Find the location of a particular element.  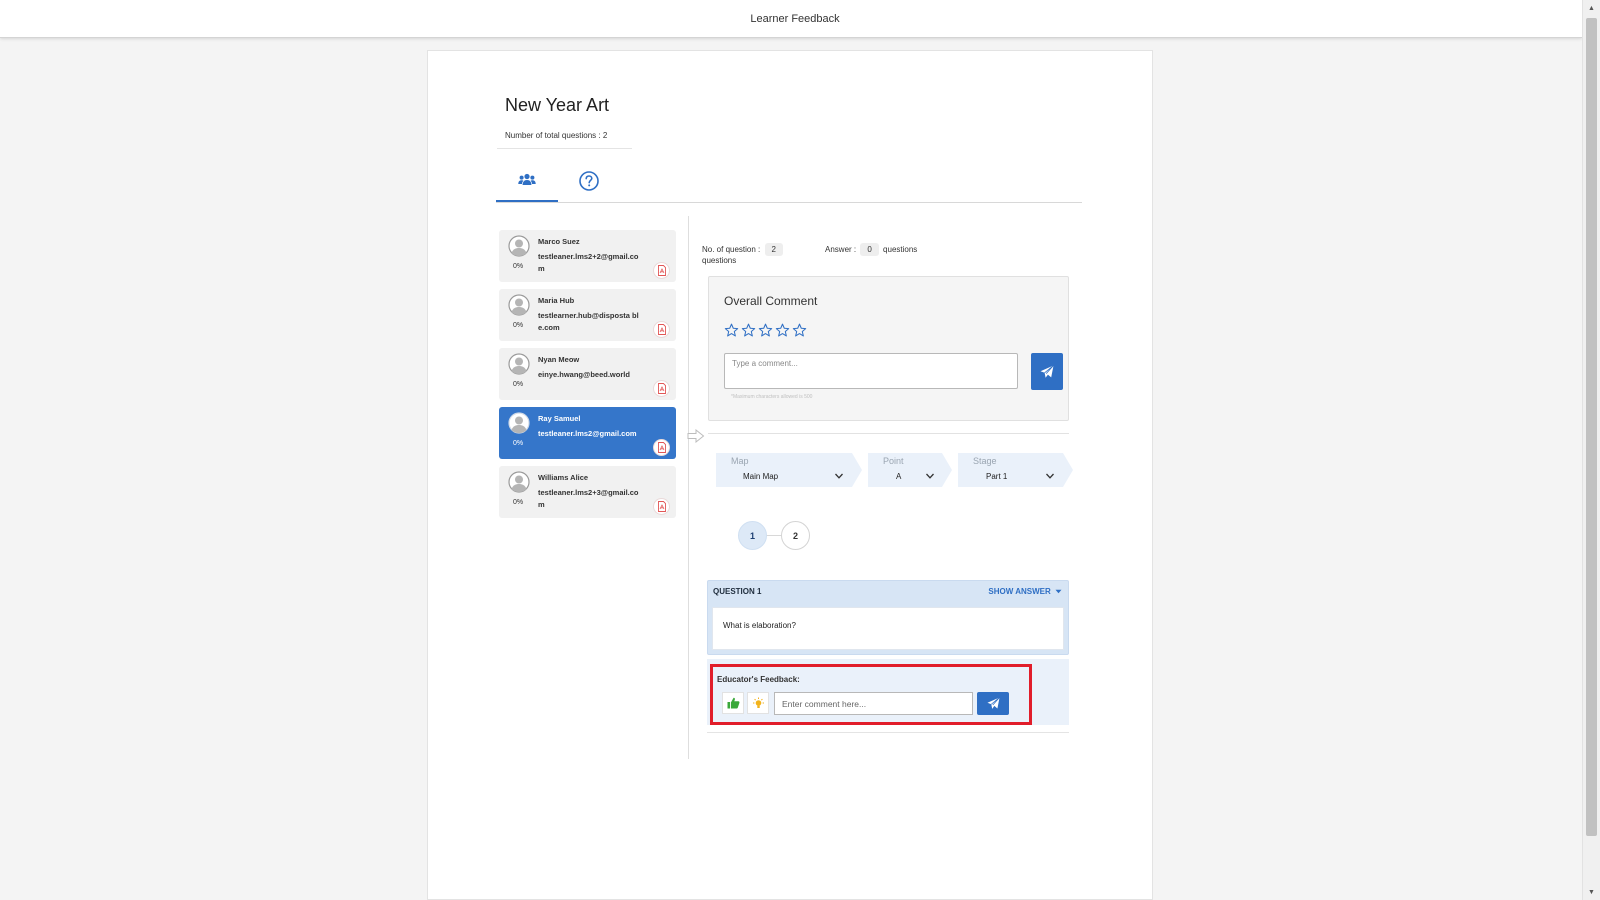

thumbs-up-icon is located at coordinates (733, 703).